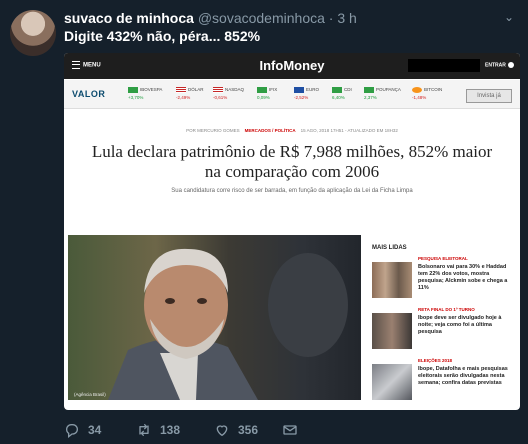 The height and width of the screenshot is (444, 528). Describe the element at coordinates (170, 430) in the screenshot. I see `retweet-count: 138` at that location.